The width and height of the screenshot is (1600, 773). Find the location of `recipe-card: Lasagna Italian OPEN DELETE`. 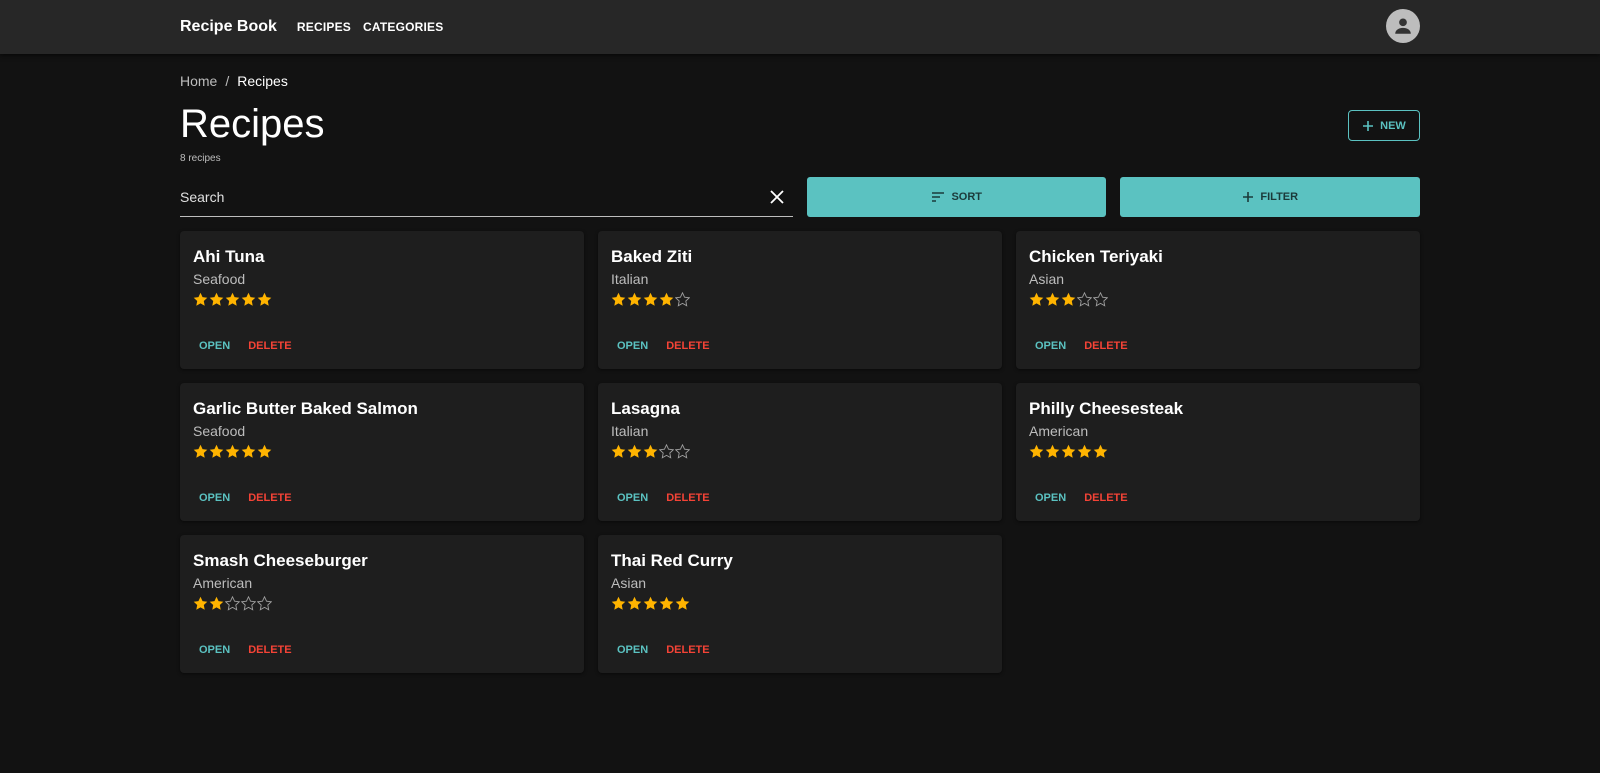

recipe-card: Lasagna Italian OPEN DELETE is located at coordinates (800, 452).